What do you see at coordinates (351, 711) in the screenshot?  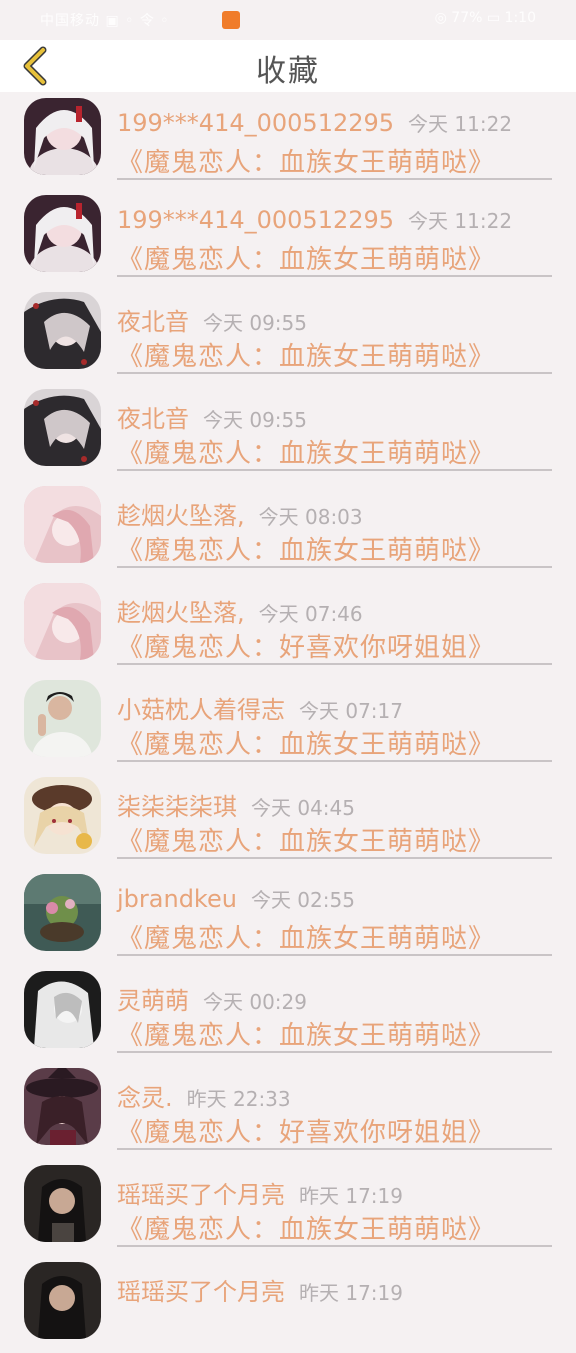 I see `timestamp: 今天 07:17` at bounding box center [351, 711].